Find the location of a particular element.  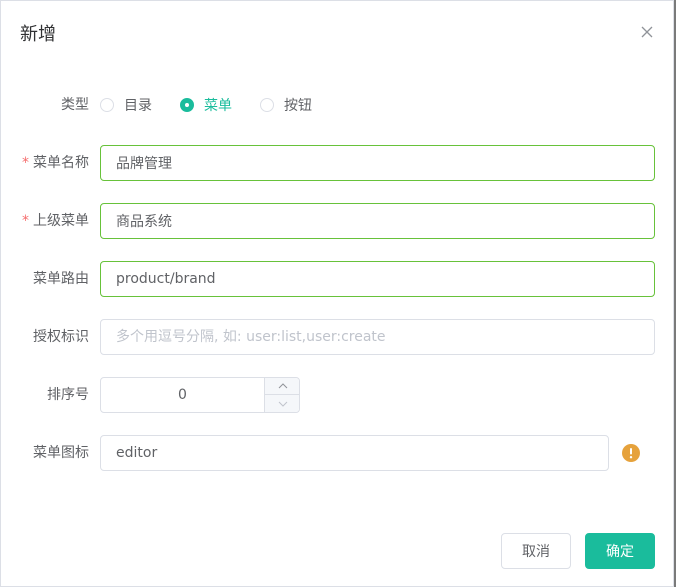

radio-button-circle is located at coordinates (267, 105).